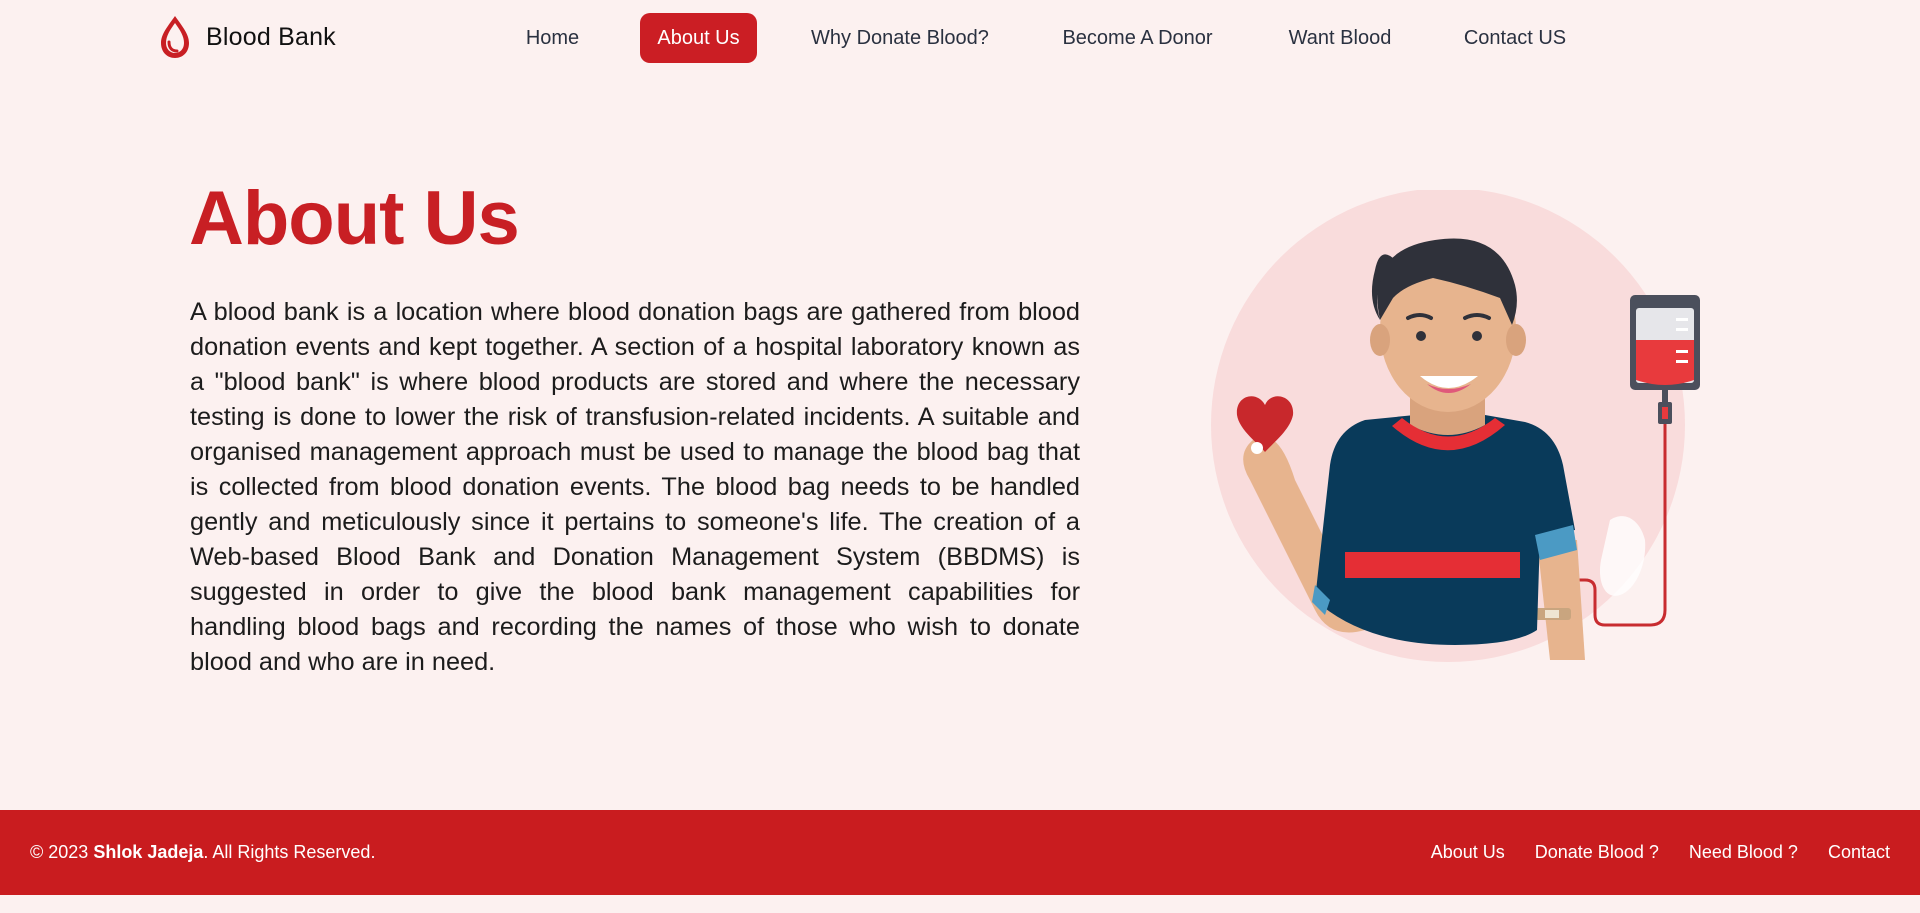 The width and height of the screenshot is (1920, 913). I want to click on blood-drop-icon, so click(175, 37).